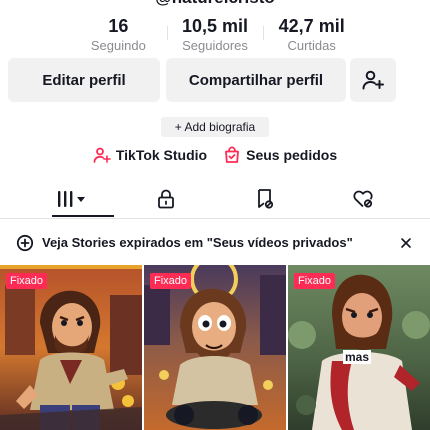 This screenshot has width=430, height=430. What do you see at coordinates (256, 80) in the screenshot?
I see `share-profile-button: Compartilhar perfil` at bounding box center [256, 80].